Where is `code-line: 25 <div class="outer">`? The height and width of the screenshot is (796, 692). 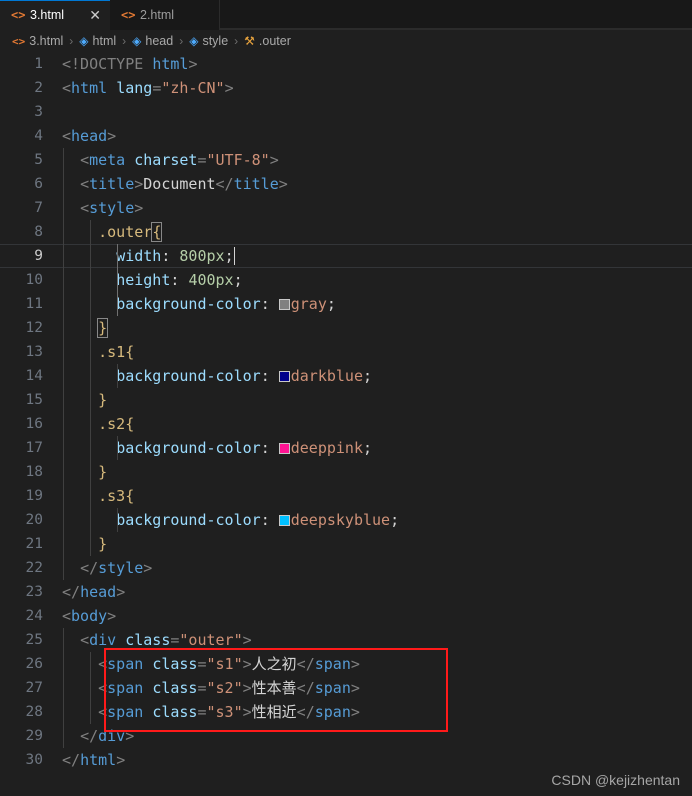
code-line: 25 <div class="outer"> is located at coordinates (346, 640).